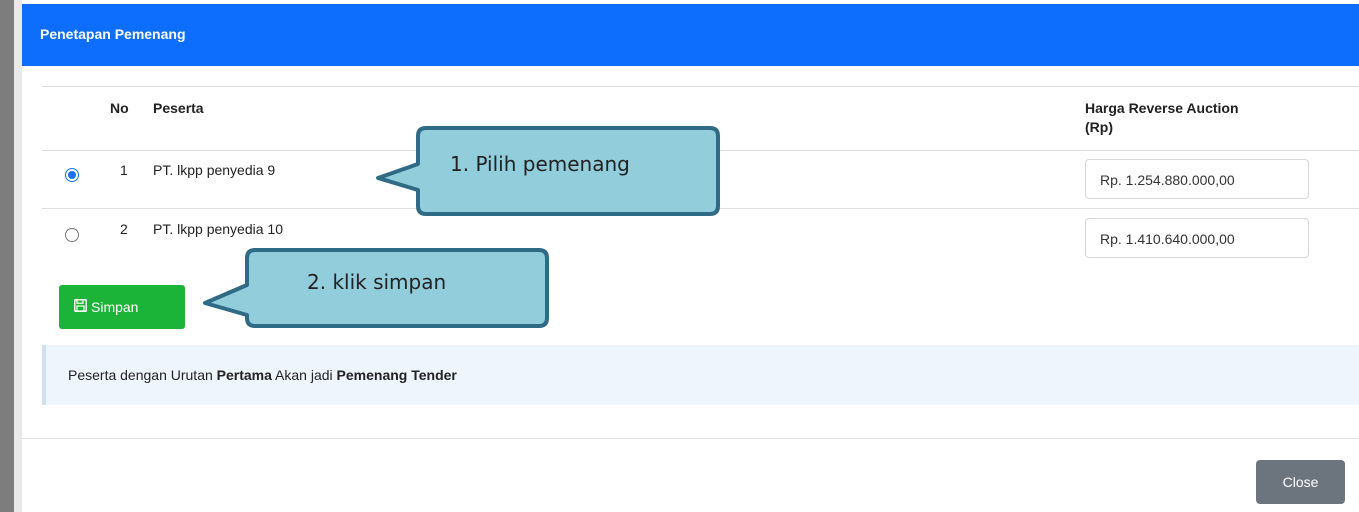  Describe the element at coordinates (1197, 179) in the screenshot. I see `harga-field: Rp. 1.254.880.000,00` at that location.